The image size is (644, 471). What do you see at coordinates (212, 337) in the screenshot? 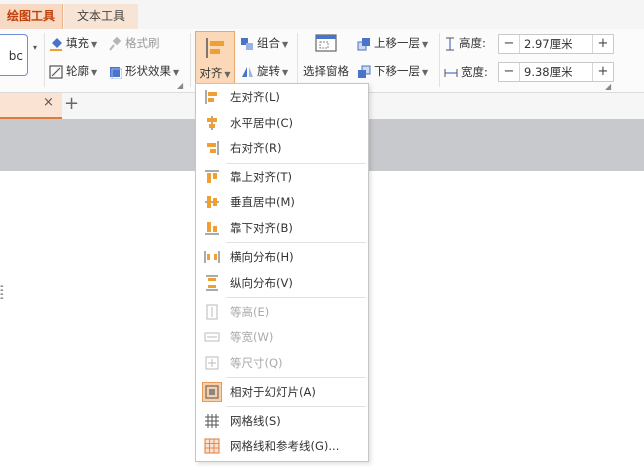
I see `same-width-icon` at bounding box center [212, 337].